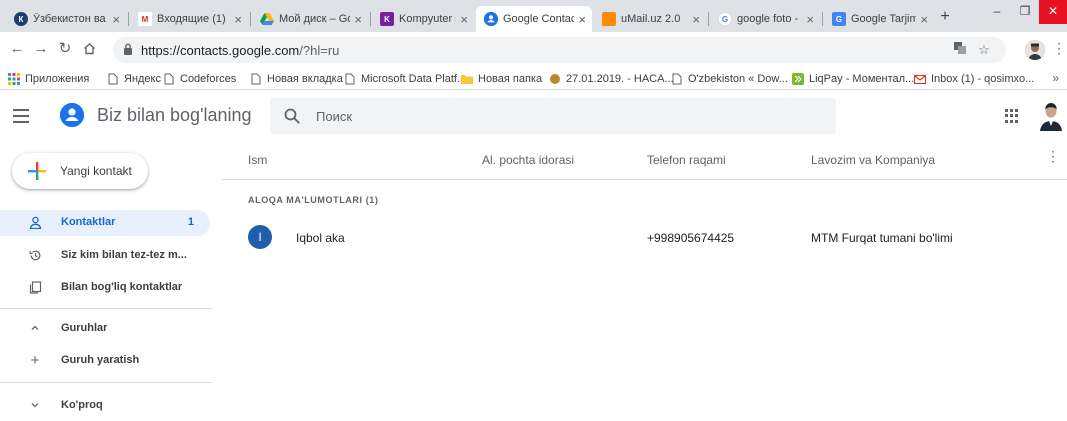  I want to click on app-title: Biz bilan bog'laning, so click(174, 115).